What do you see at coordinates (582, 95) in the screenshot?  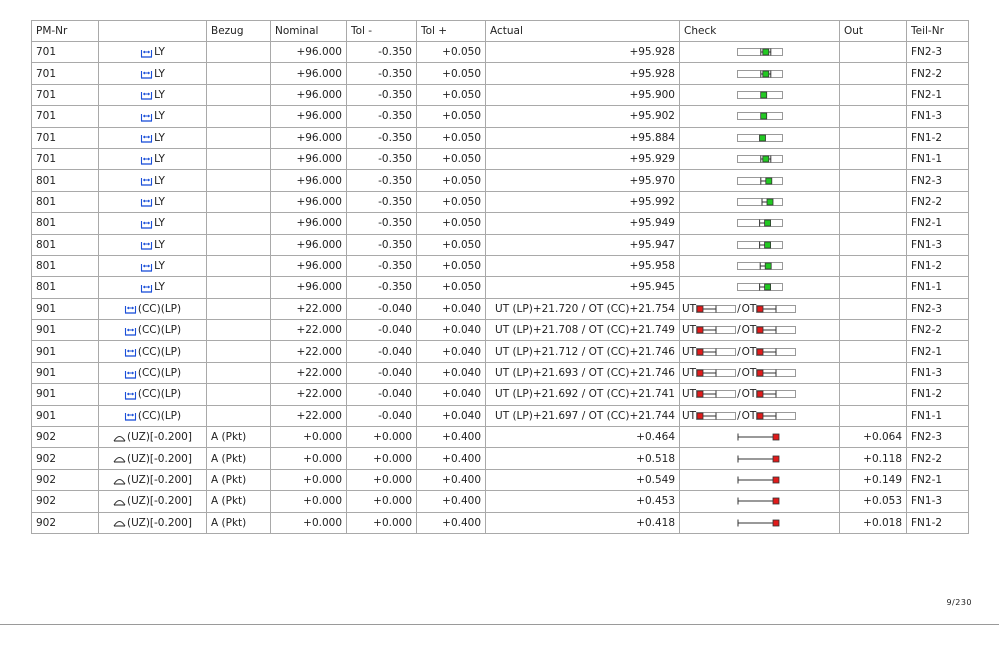 I see `cell-actual: +95.900` at bounding box center [582, 95].